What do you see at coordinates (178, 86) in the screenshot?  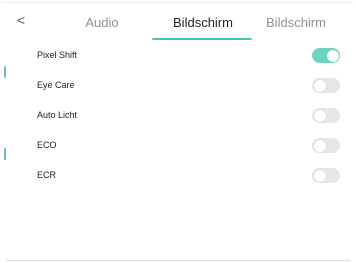 I see `setting-row-eye-care: Eye Care` at bounding box center [178, 86].